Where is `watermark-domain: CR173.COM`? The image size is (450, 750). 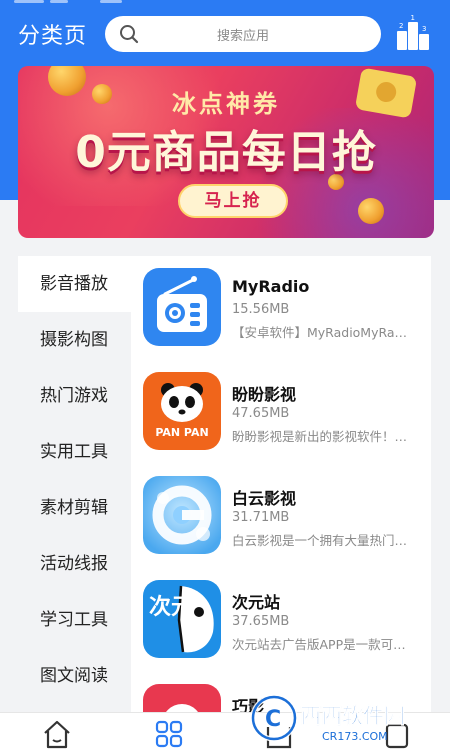
watermark-domain: CR173.COM is located at coordinates (355, 736).